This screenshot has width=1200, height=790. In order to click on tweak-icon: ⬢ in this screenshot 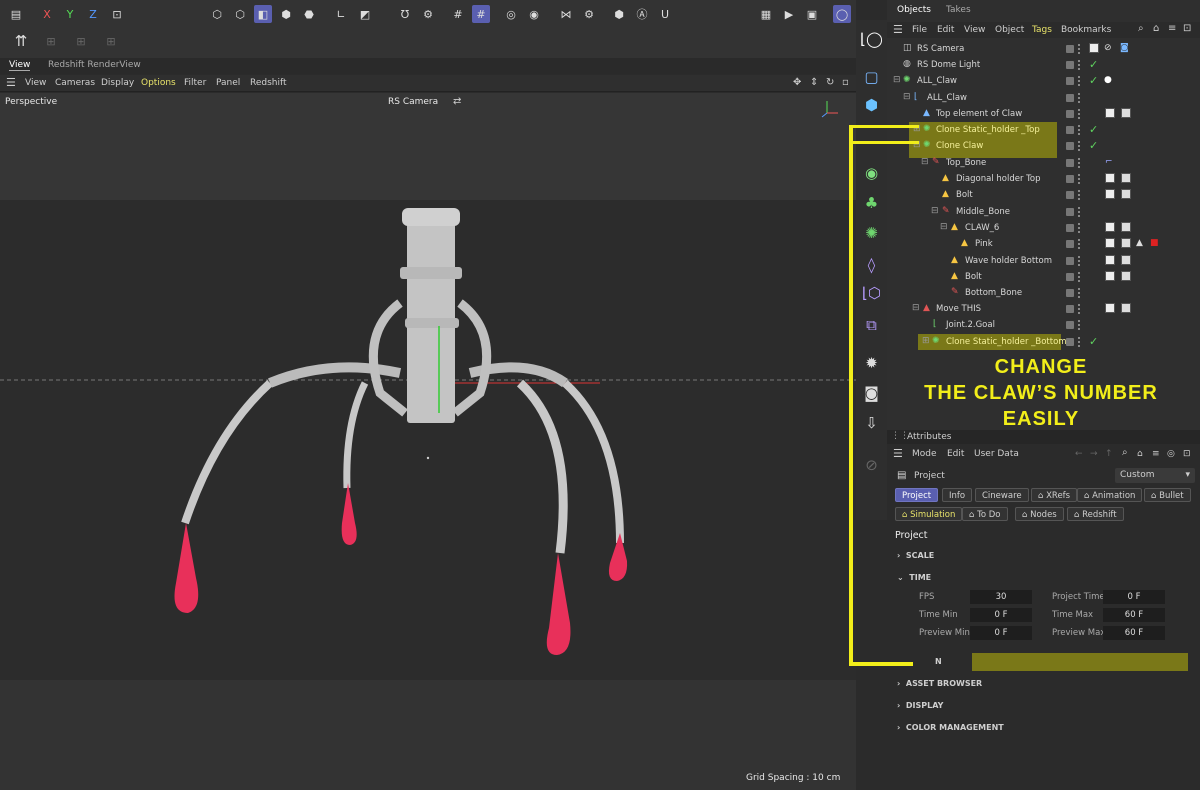, I will do `click(619, 14)`.